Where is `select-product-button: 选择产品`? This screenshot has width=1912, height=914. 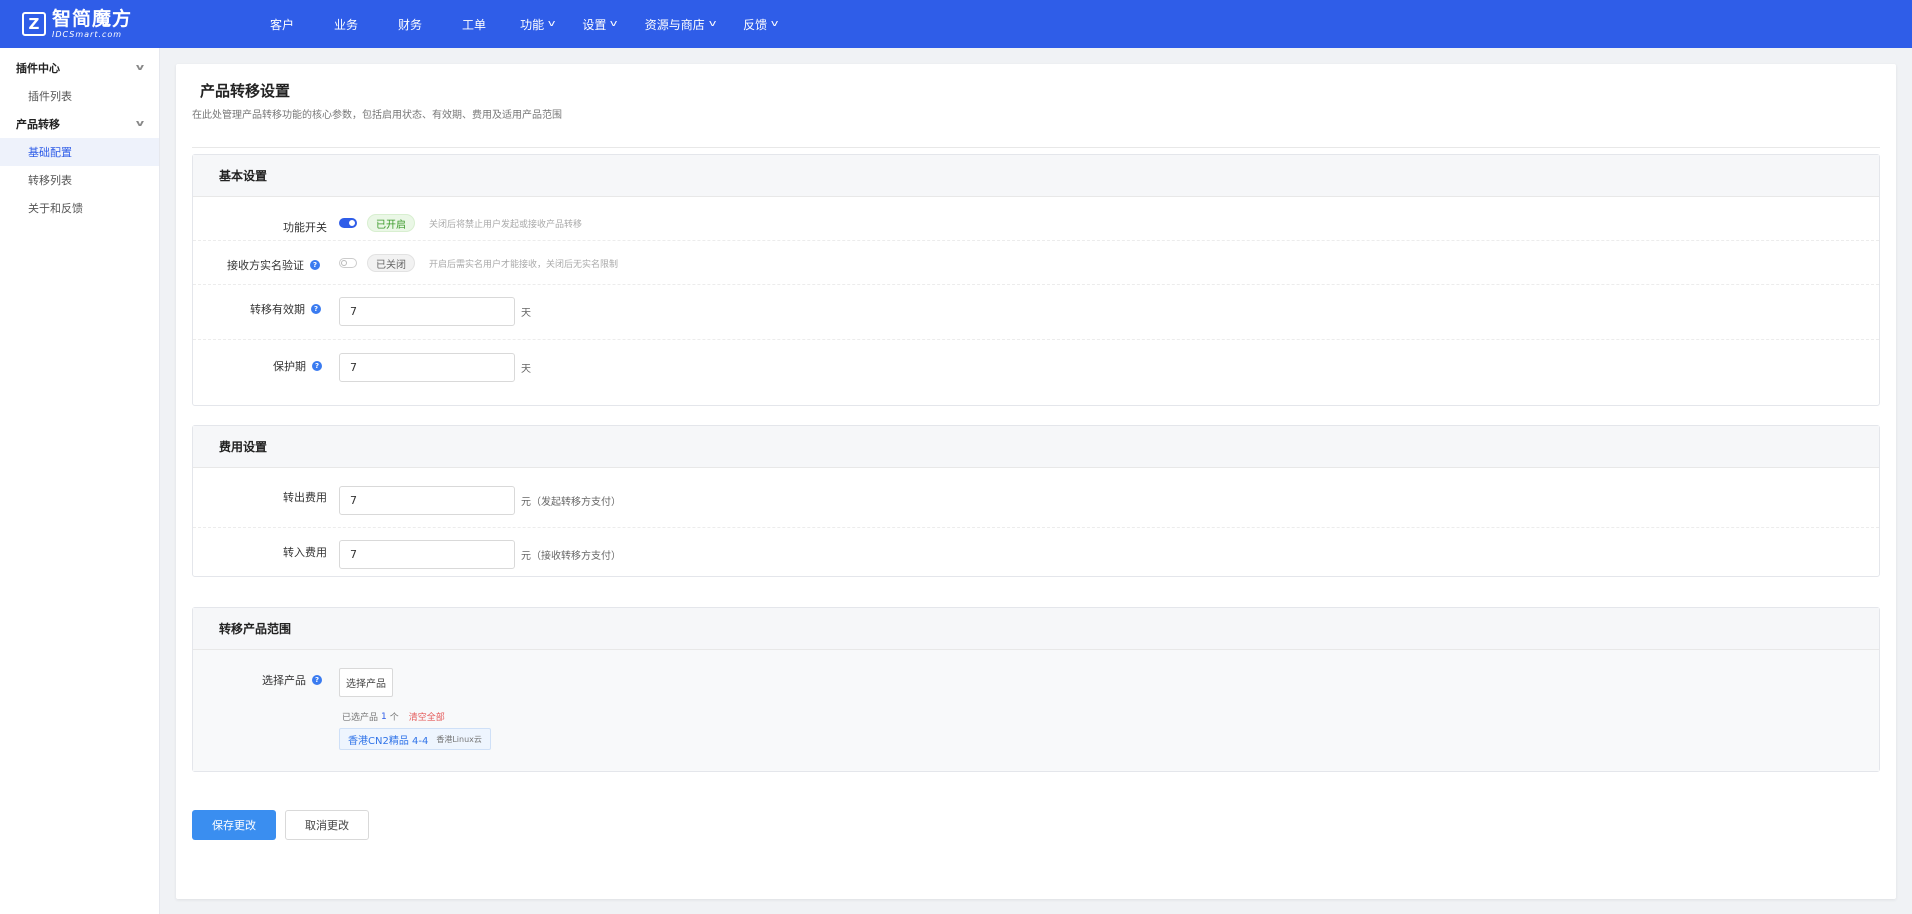 select-product-button: 选择产品 is located at coordinates (366, 682).